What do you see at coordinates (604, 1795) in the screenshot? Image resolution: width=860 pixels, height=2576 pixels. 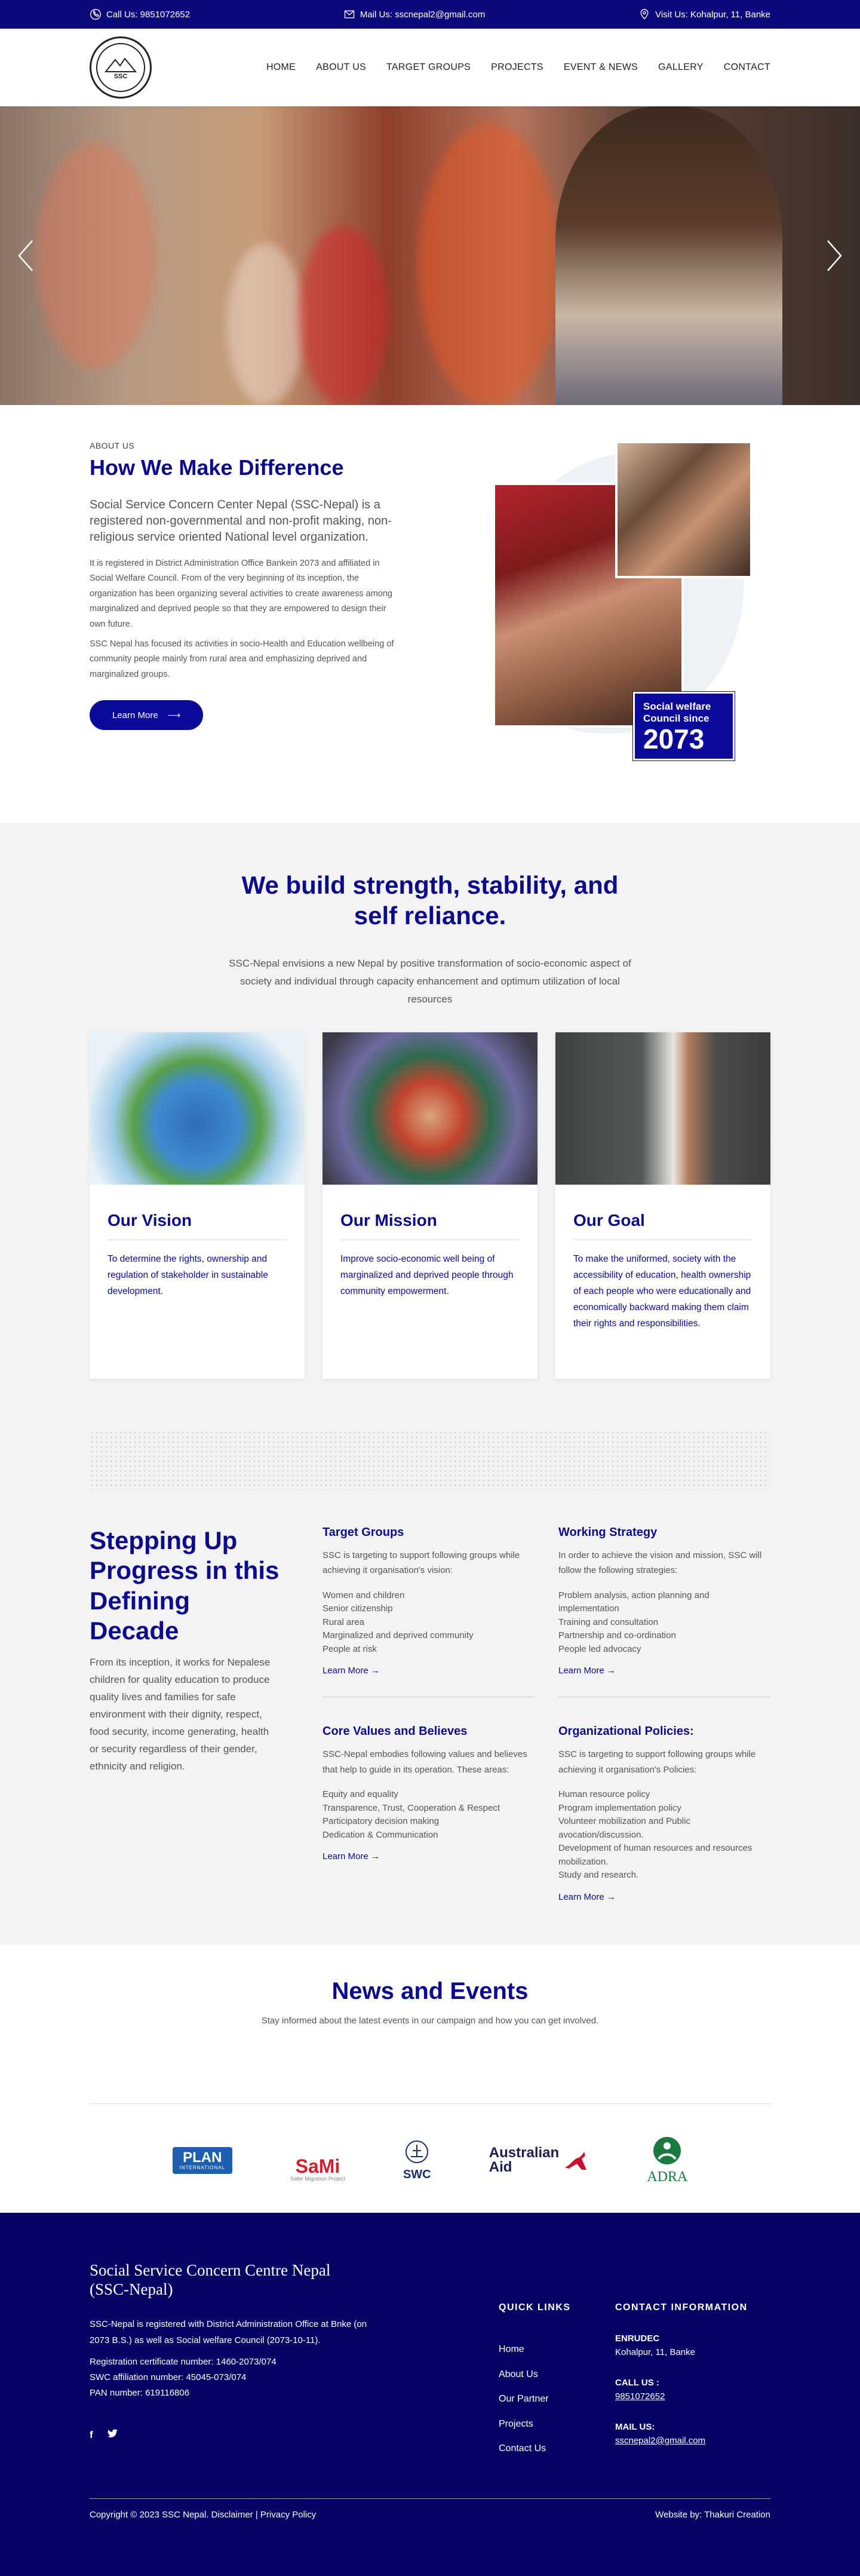 I see `list-item: Human resource policy` at bounding box center [604, 1795].